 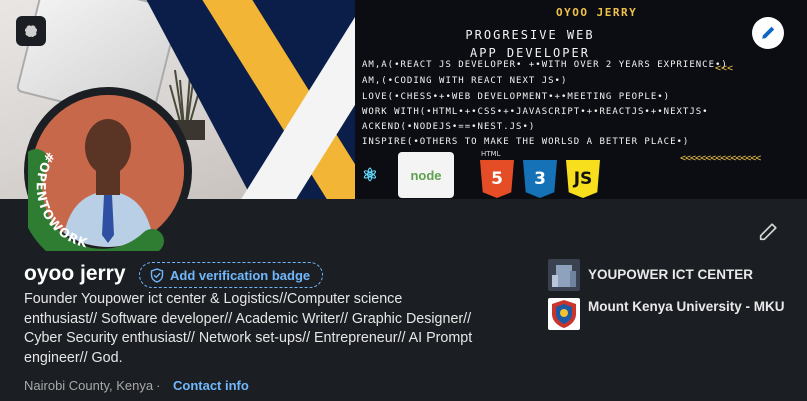 I want to click on opentowork-frame: #OPENTOWORK, so click(x=96, y=200).